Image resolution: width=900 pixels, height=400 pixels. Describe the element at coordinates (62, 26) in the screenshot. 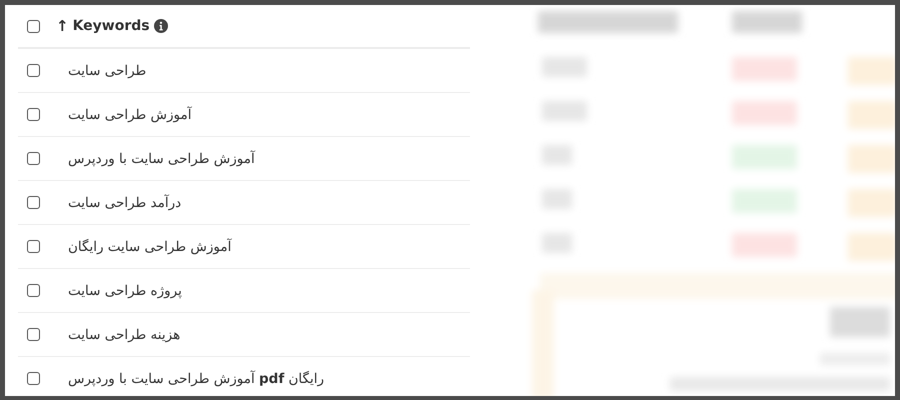

I see `sort-arrow: ↑` at that location.